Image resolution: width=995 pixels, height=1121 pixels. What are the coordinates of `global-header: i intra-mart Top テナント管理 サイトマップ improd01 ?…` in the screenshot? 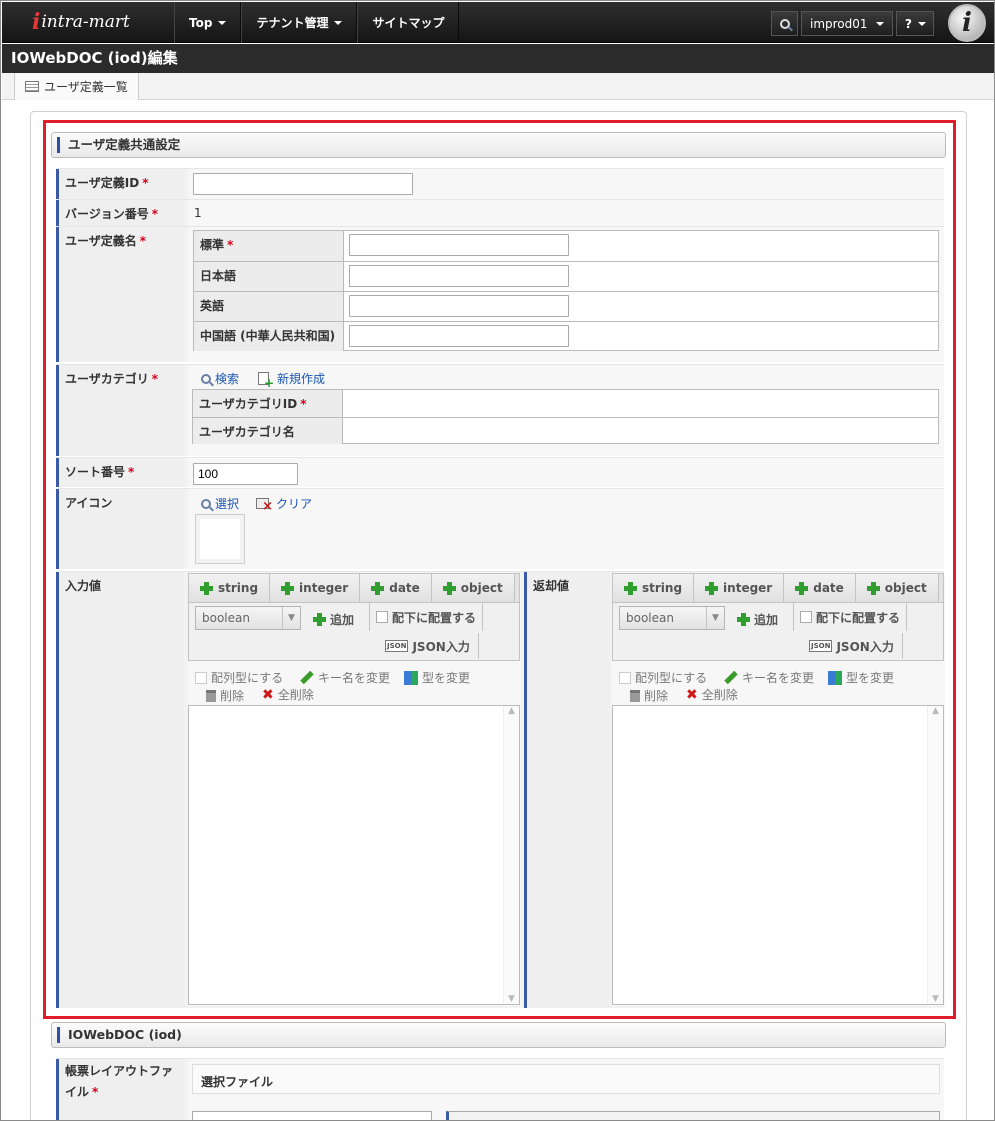 It's located at (498, 22).